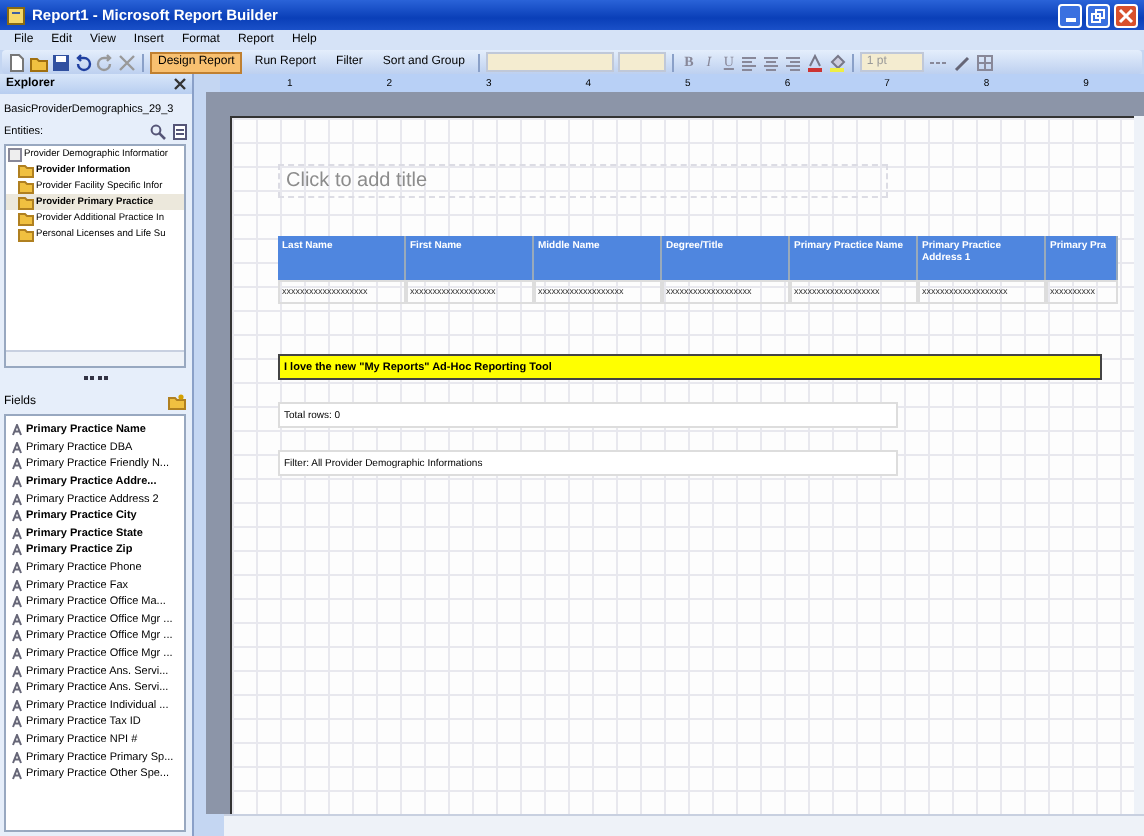 Image resolution: width=1144 pixels, height=836 pixels. What do you see at coordinates (16, 15) in the screenshot?
I see `app-icon` at bounding box center [16, 15].